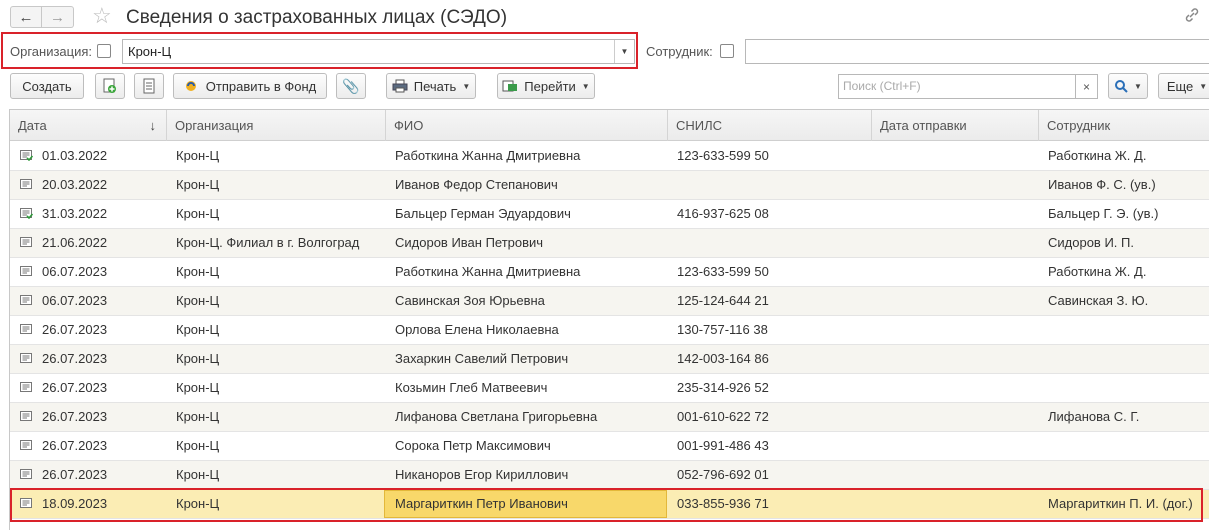 The height and width of the screenshot is (530, 1209). I want to click on print-button-label: Печать, so click(435, 86).